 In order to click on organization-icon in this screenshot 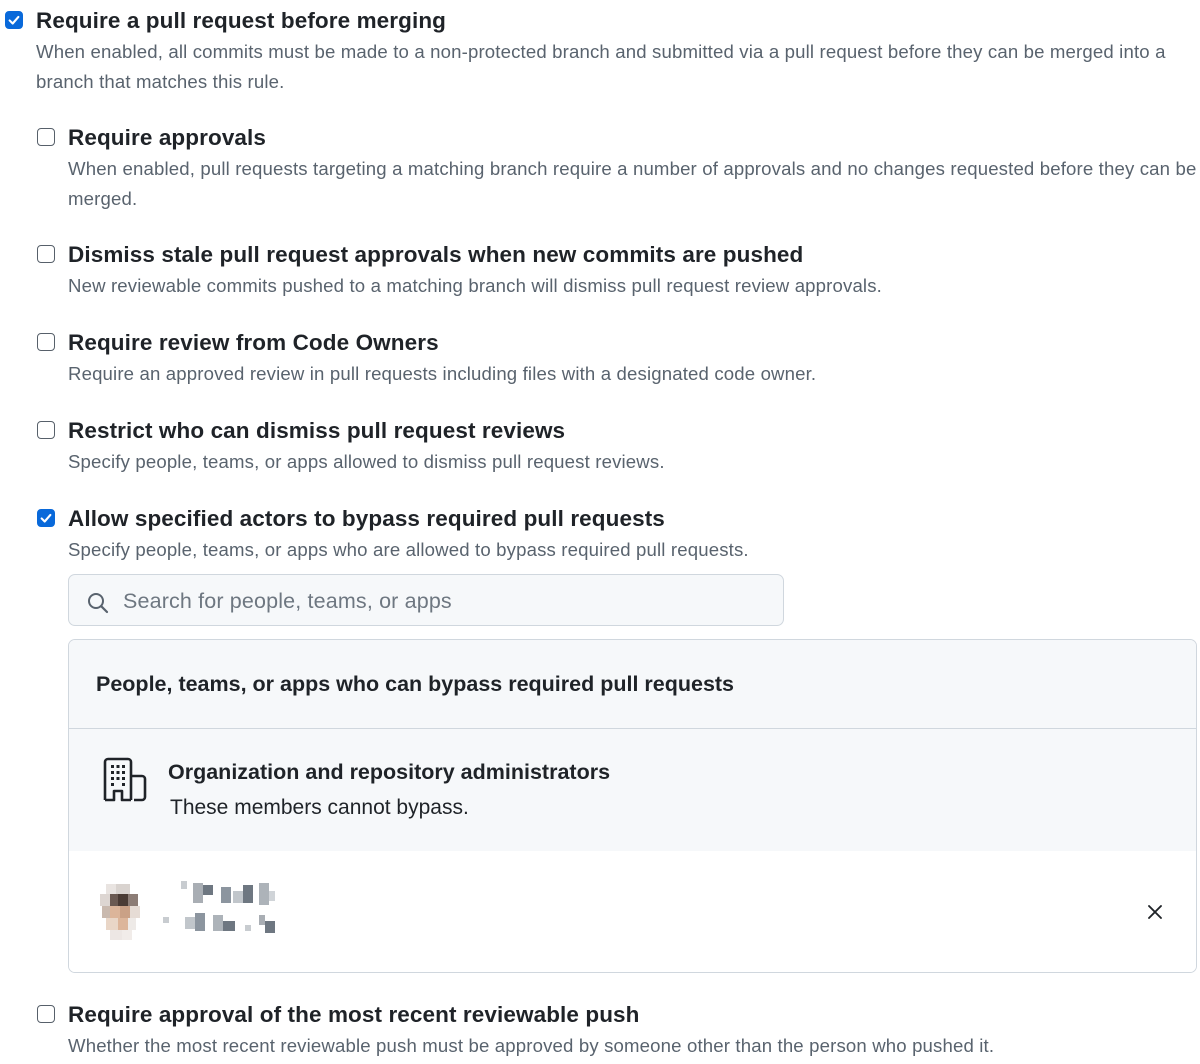, I will do `click(125, 779)`.